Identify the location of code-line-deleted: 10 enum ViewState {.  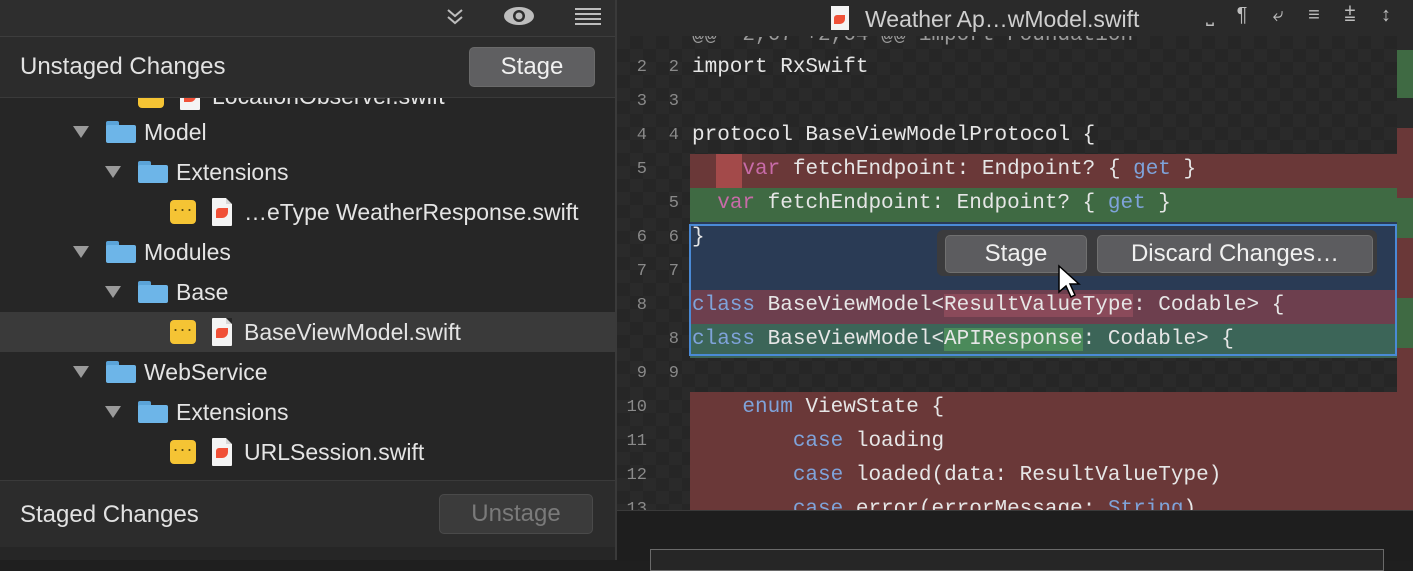
(1007, 409).